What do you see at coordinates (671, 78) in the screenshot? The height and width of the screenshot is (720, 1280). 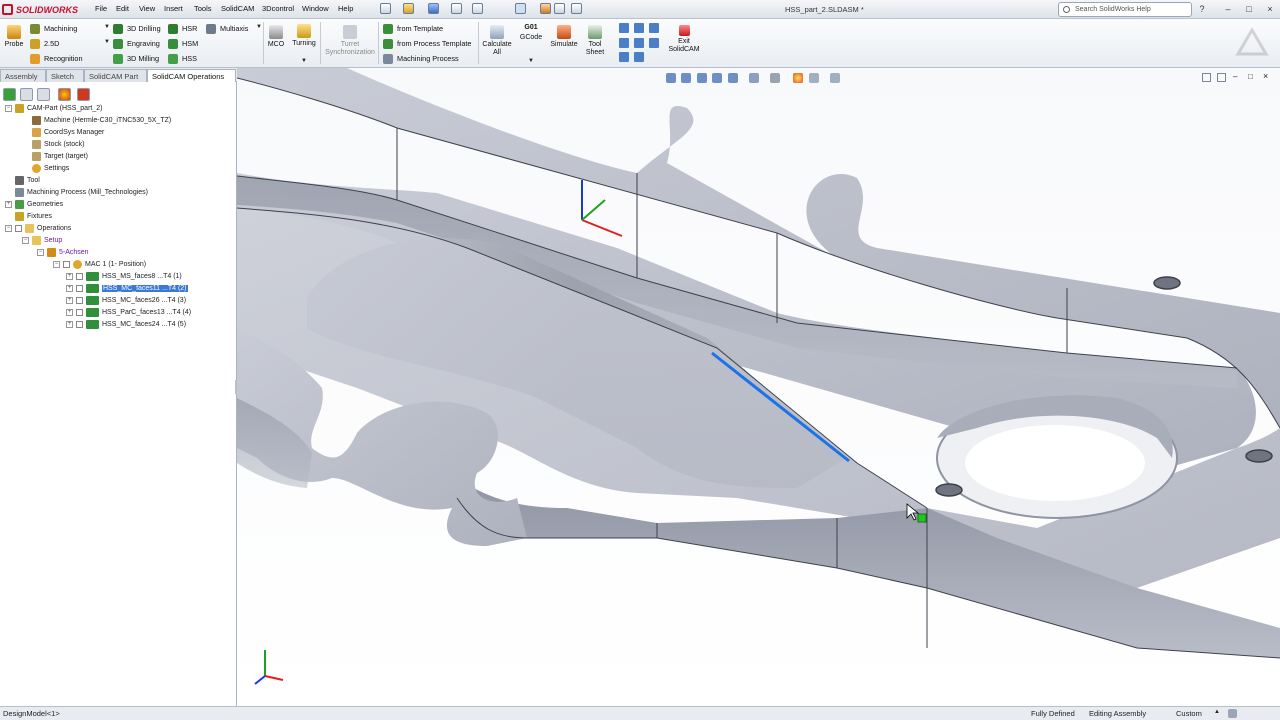 I see `zoom-to-fit-icon` at bounding box center [671, 78].